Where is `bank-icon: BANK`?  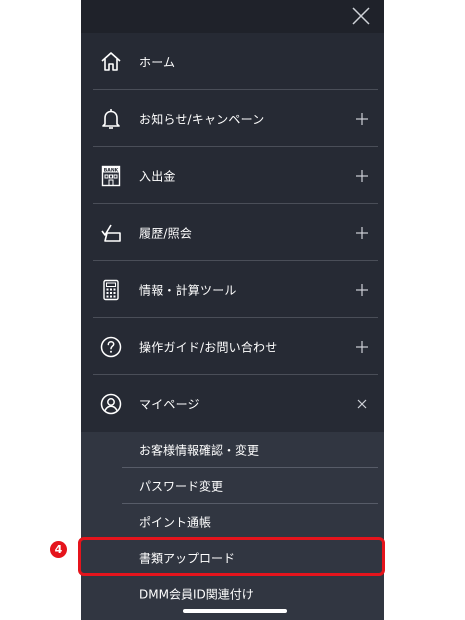 bank-icon: BANK is located at coordinates (111, 175).